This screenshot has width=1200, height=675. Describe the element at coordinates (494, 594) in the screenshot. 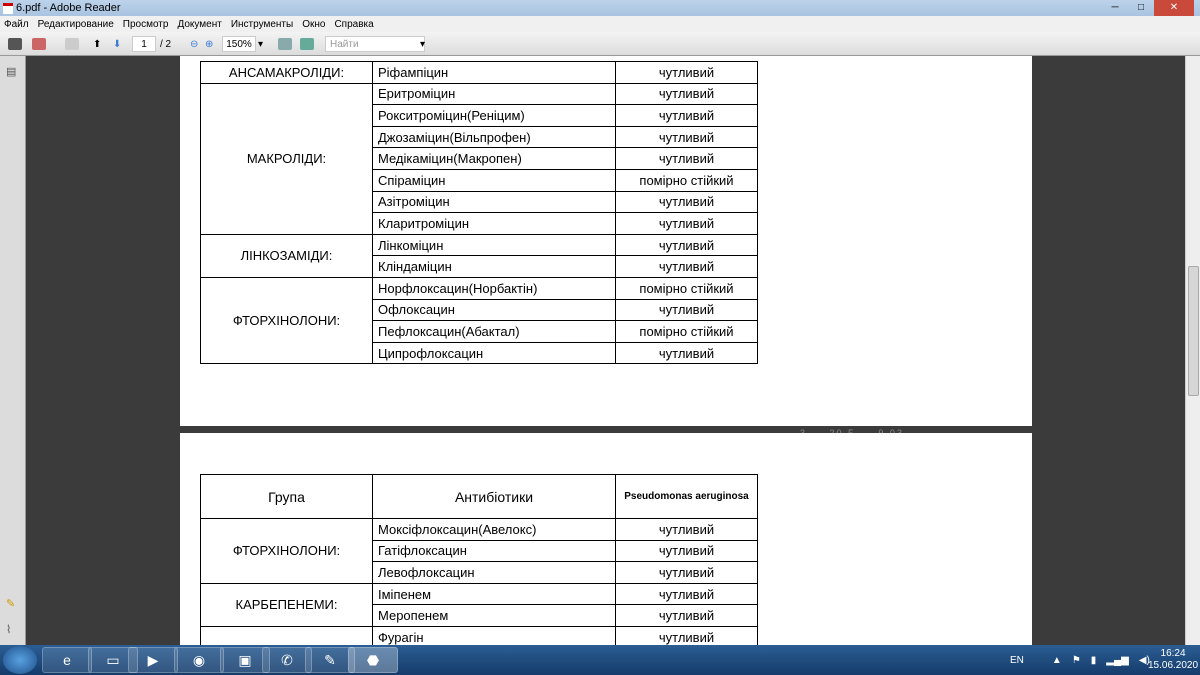

I see `antibiotic-cell: Іміпенем` at that location.